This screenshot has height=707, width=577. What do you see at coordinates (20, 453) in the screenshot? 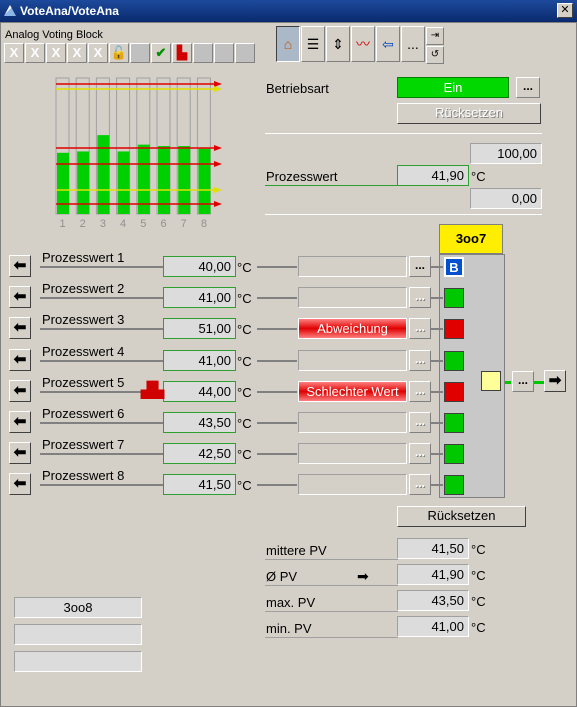
I see `input-7-arrow-icon: ⬅` at bounding box center [20, 453].